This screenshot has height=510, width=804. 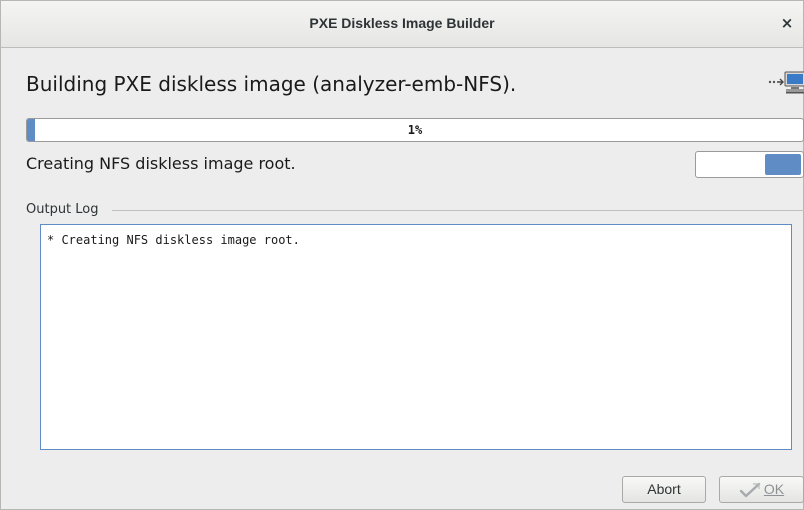 I want to click on deploy-to-computer-icon, so click(x=786, y=82).